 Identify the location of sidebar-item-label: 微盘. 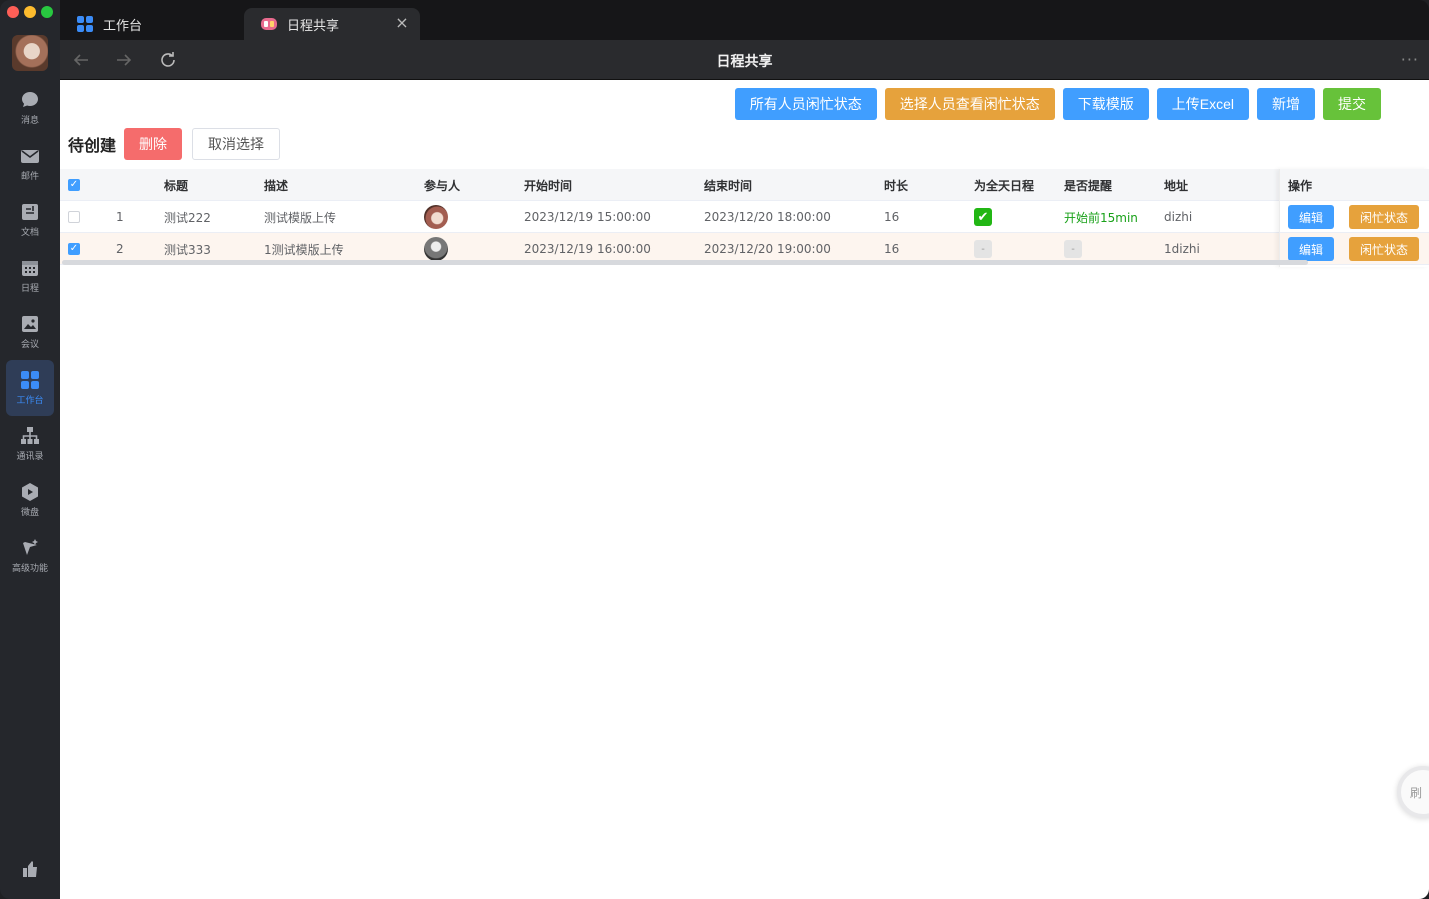
(29, 513).